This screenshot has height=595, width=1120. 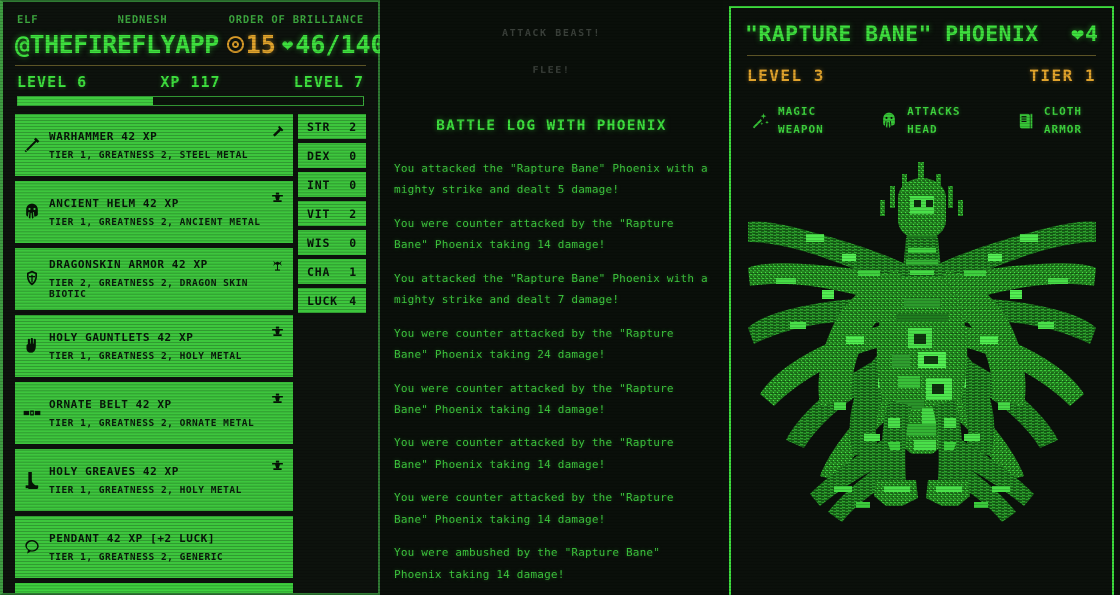 What do you see at coordinates (260, 44) in the screenshot?
I see `gold-amount: 15` at bounding box center [260, 44].